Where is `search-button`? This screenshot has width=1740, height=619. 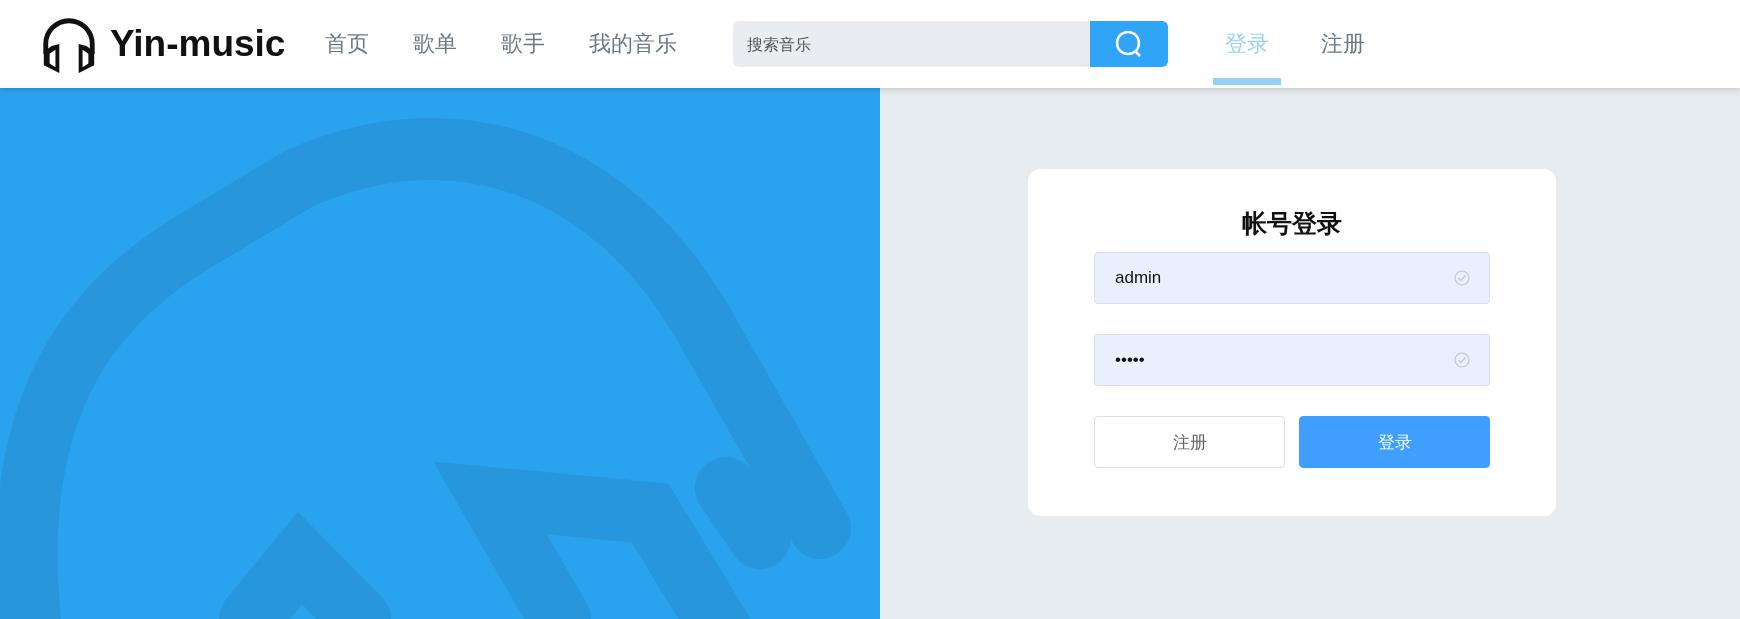 search-button is located at coordinates (1129, 44).